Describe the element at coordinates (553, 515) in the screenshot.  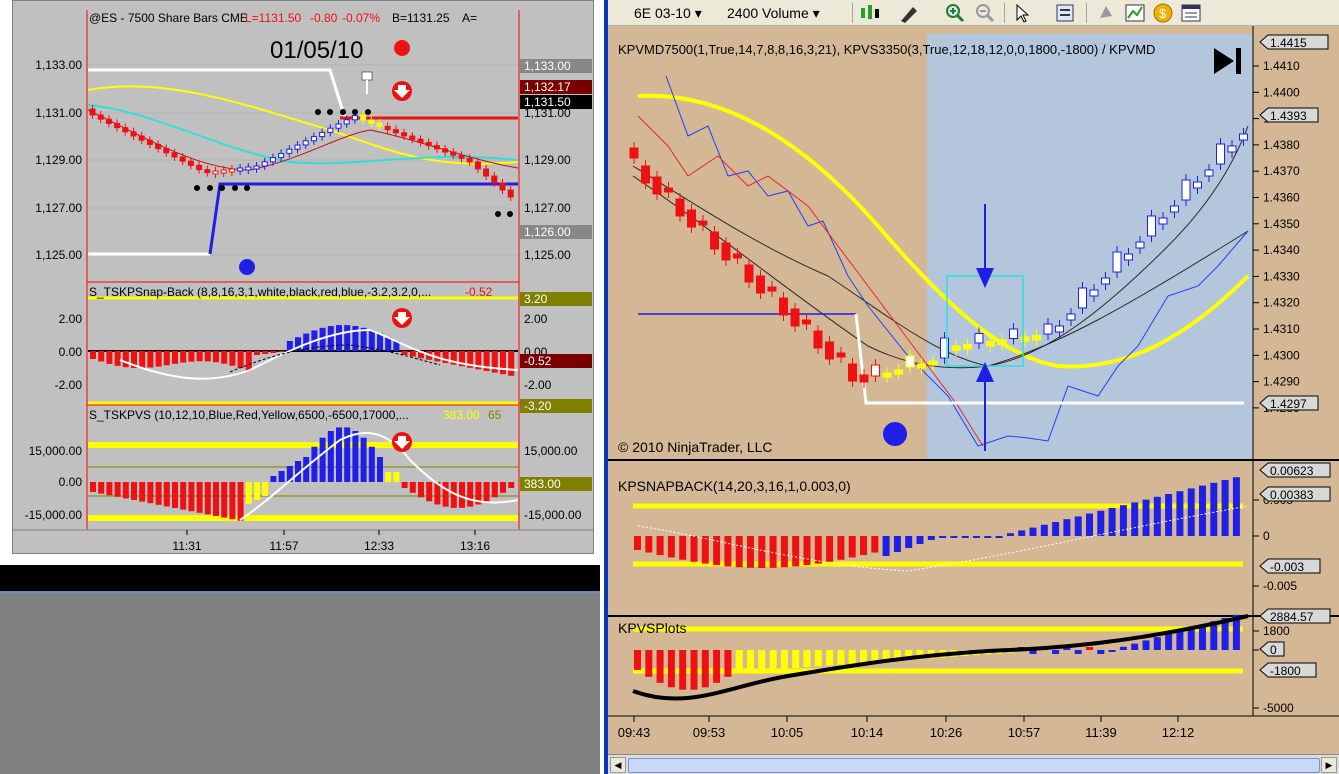
I see `left-pvs-axis-right-label: -15,000.00` at that location.